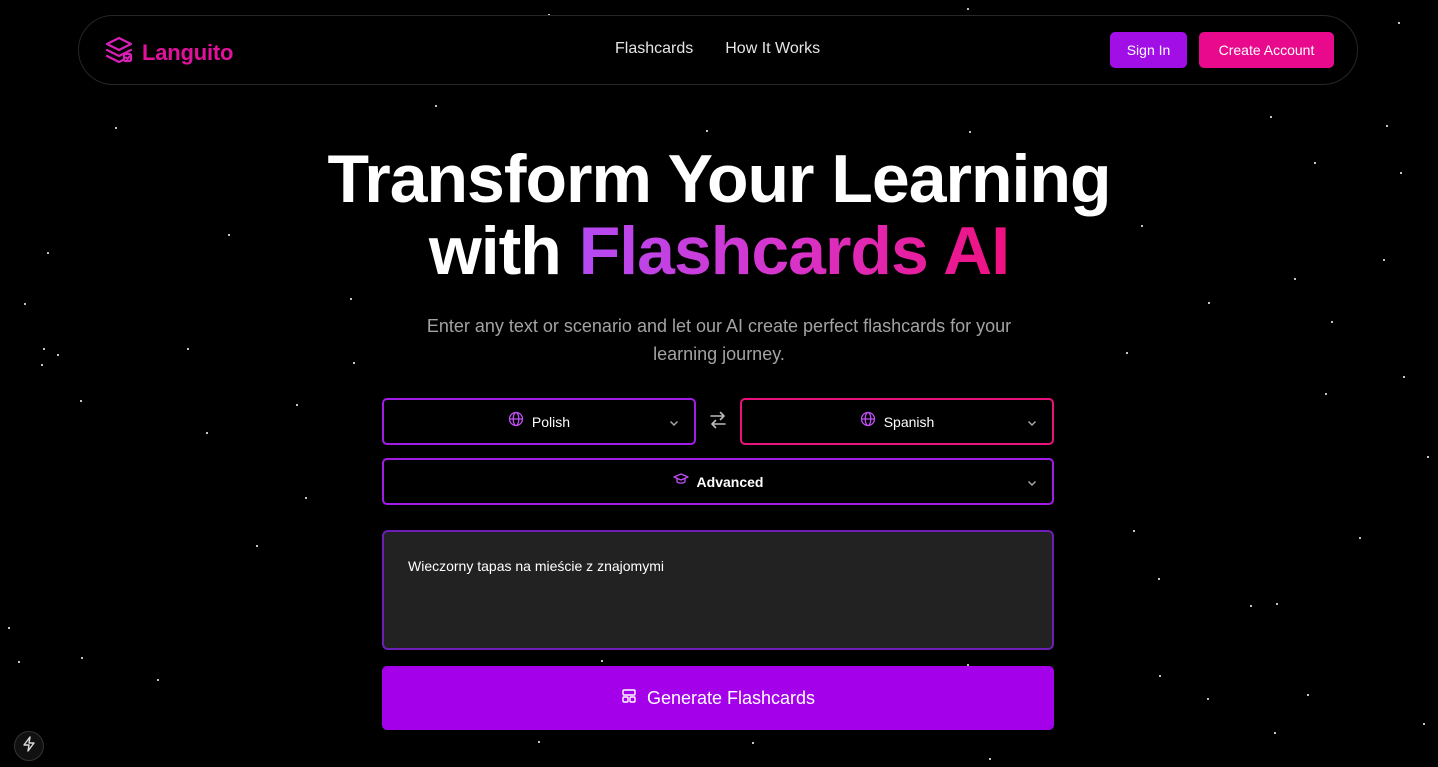 This screenshot has height=767, width=1438. Describe the element at coordinates (1148, 50) in the screenshot. I see `sign-in-button: Sign In` at that location.